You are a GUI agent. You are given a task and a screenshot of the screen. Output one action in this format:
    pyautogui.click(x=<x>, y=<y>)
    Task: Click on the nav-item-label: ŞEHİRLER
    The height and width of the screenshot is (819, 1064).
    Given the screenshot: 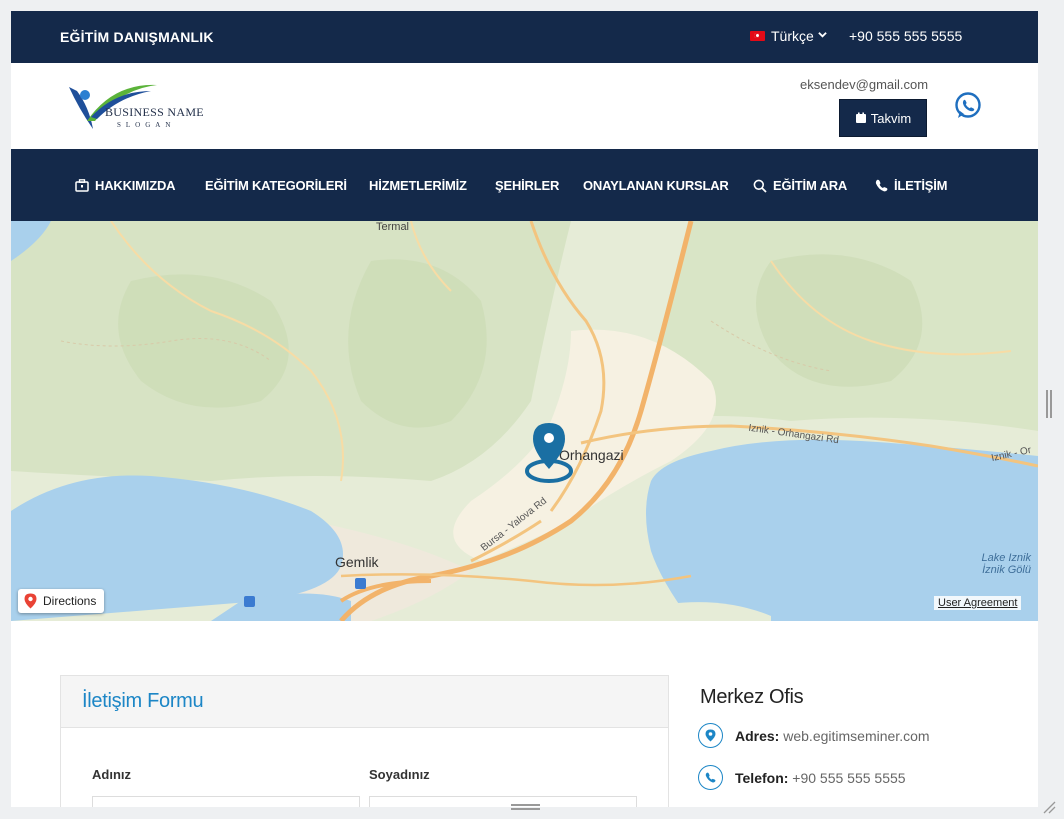 What is the action you would take?
    pyautogui.click(x=527, y=185)
    